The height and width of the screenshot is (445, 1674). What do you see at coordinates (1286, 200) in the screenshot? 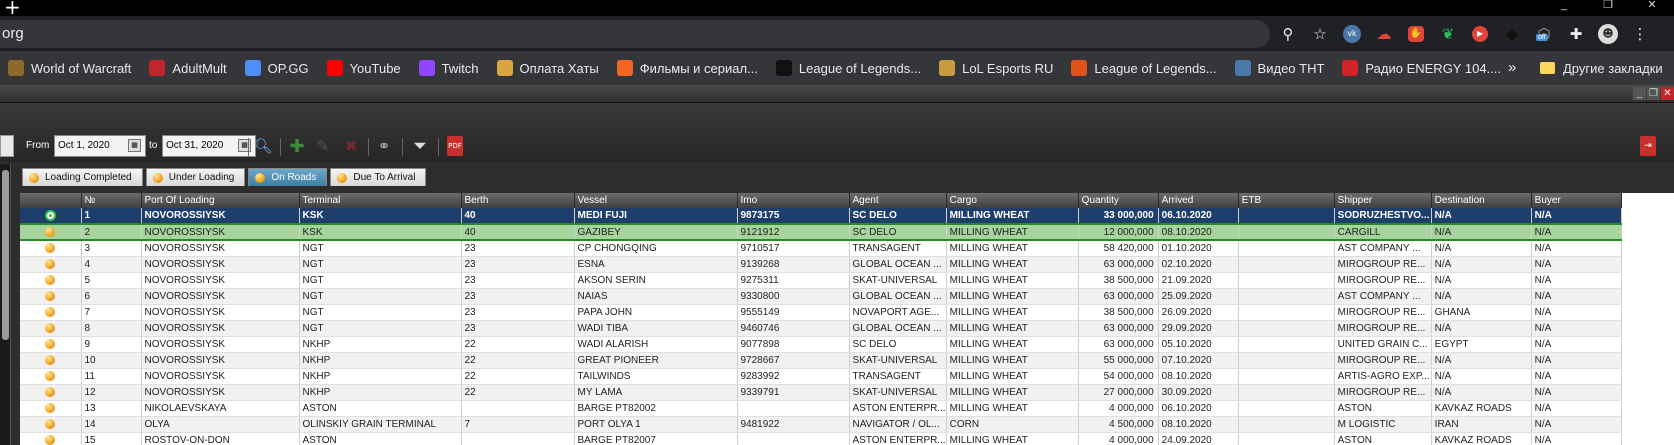
I see `column-header: ETB` at bounding box center [1286, 200].